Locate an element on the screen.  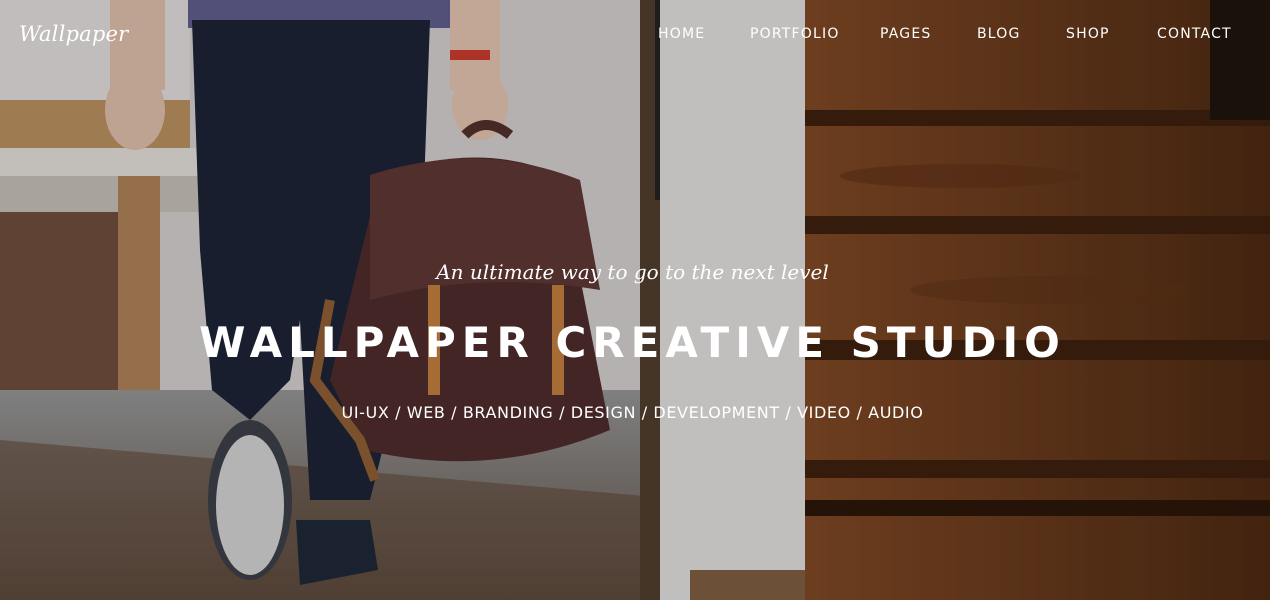
nav-item-contact: CONTACT is located at coordinates (1194, 34).